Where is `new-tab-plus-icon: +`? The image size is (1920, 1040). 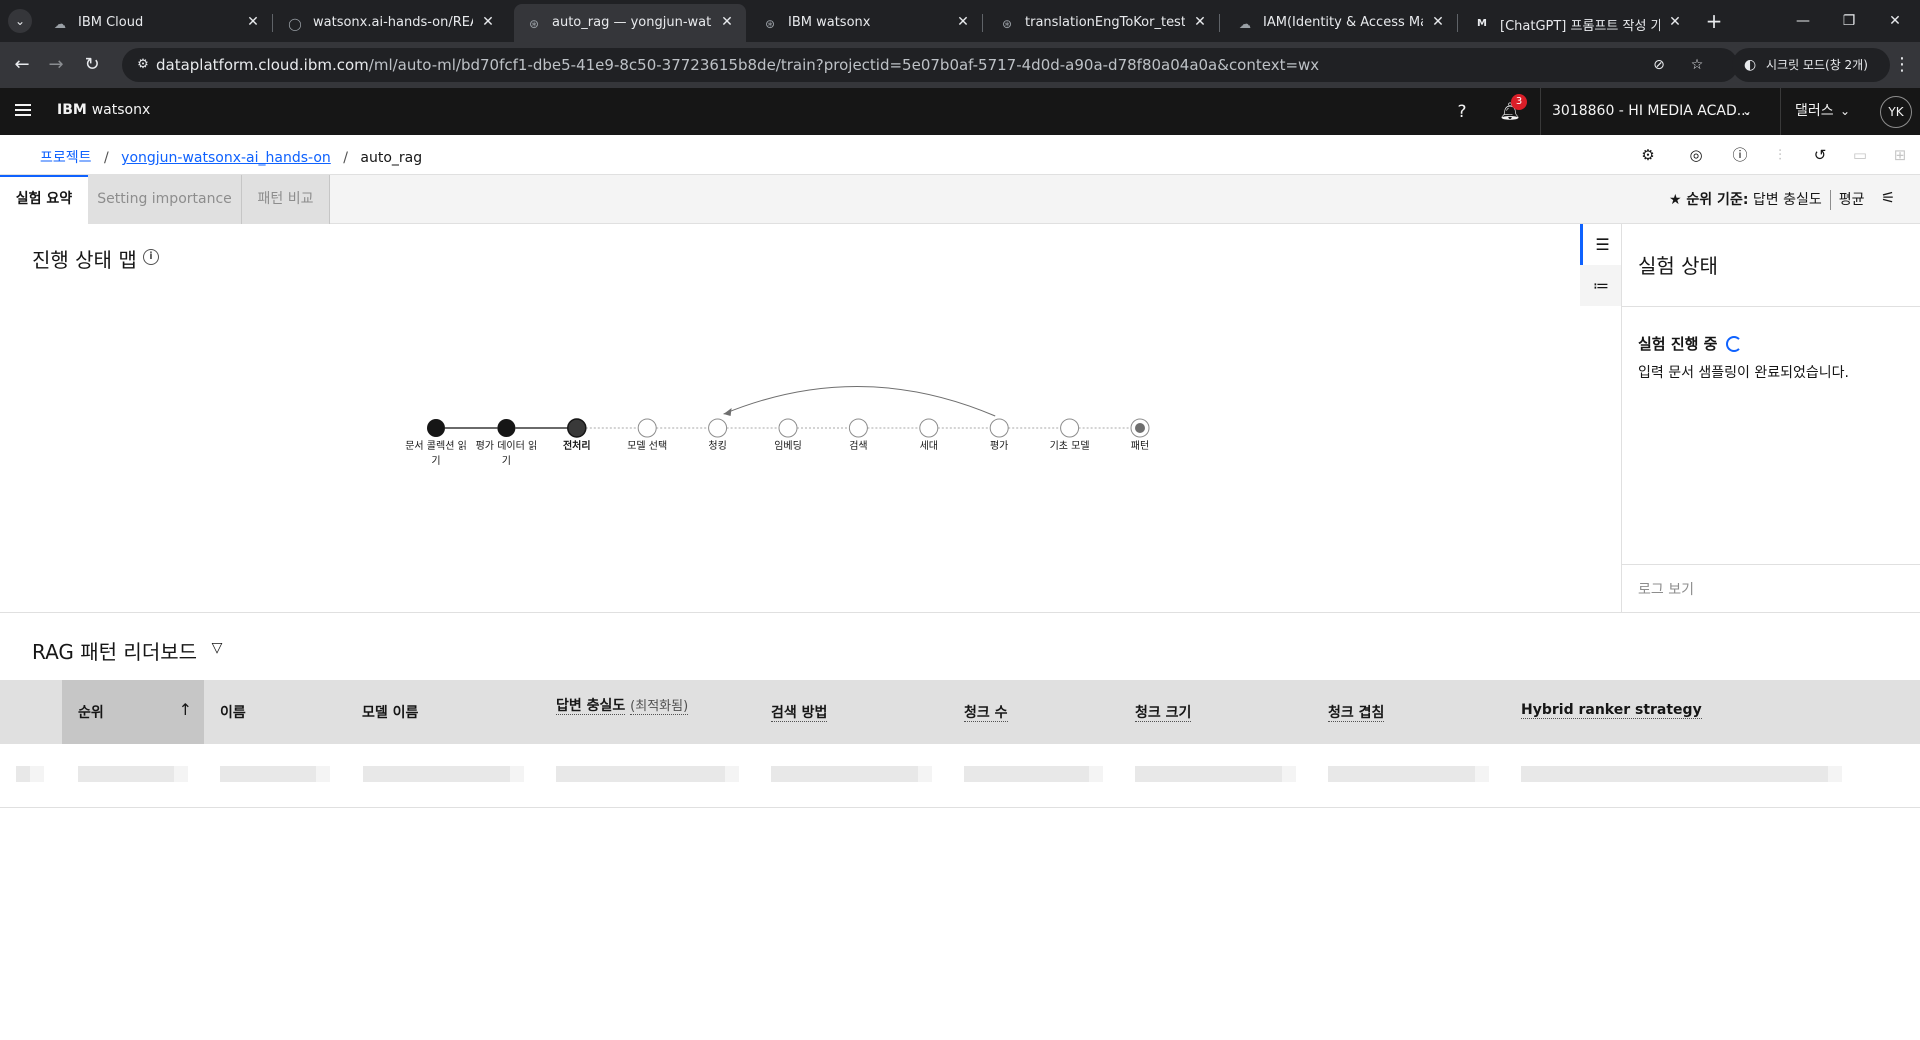 new-tab-plus-icon: + is located at coordinates (1714, 21).